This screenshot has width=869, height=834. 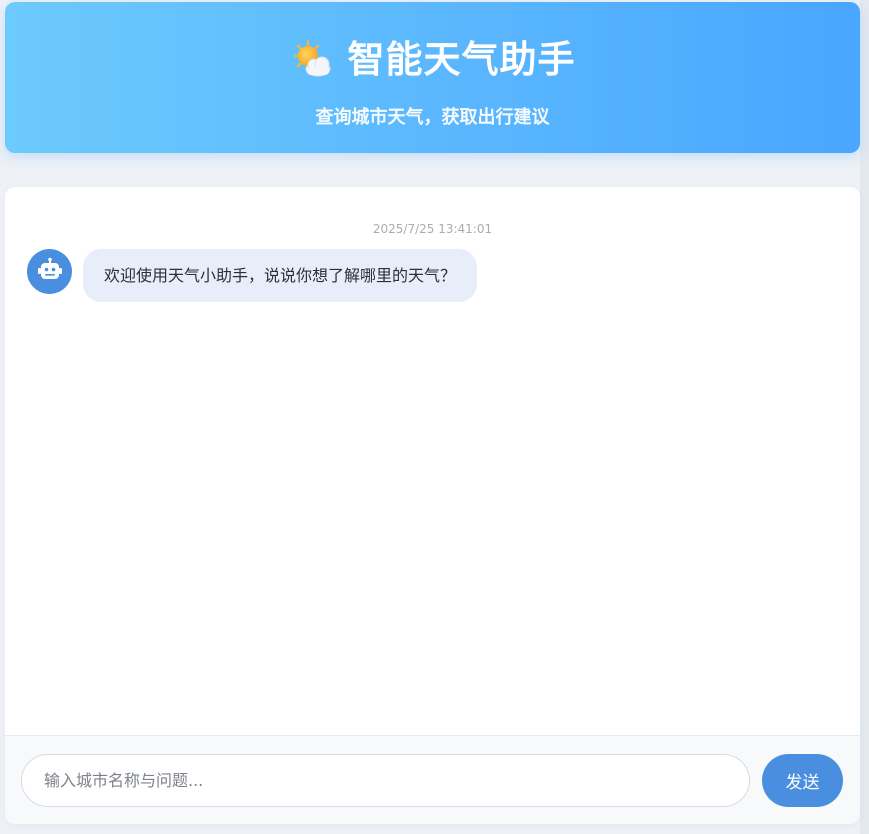 I want to click on send-button: 发送, so click(x=802, y=780).